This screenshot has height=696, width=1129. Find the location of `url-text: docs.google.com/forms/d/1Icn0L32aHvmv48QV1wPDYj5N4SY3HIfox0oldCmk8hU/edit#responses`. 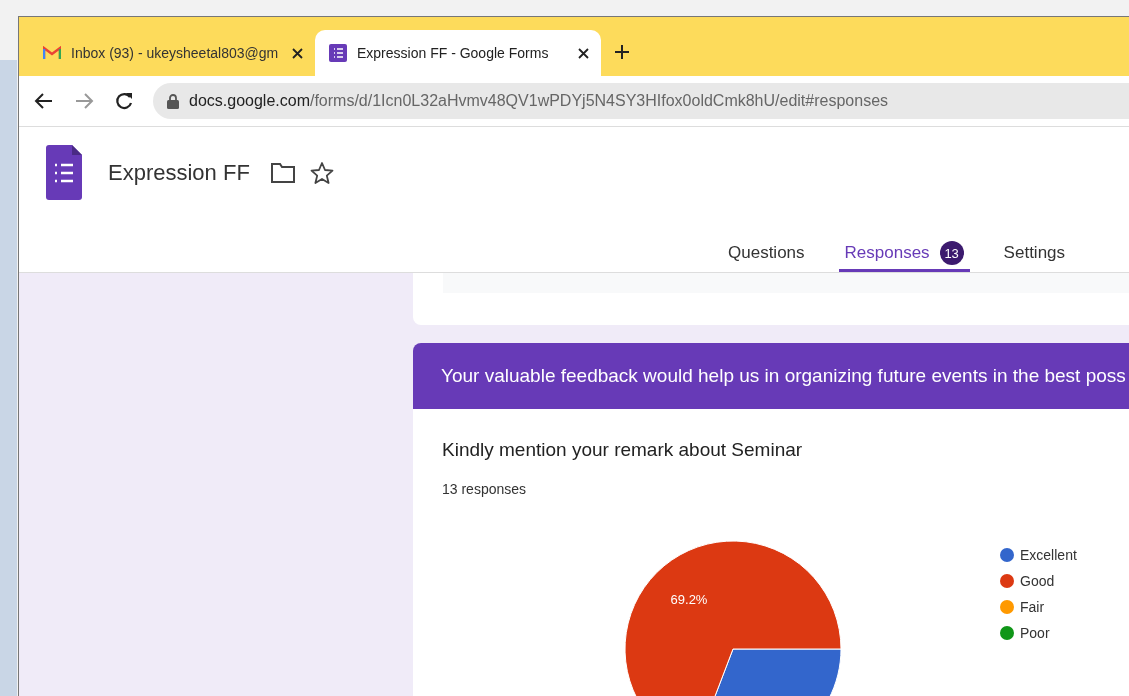

url-text: docs.google.com/forms/d/1Icn0L32aHvmv48QV1wPDYj5N4SY3HIfox0oldCmk8hU/edit#responses is located at coordinates (539, 101).